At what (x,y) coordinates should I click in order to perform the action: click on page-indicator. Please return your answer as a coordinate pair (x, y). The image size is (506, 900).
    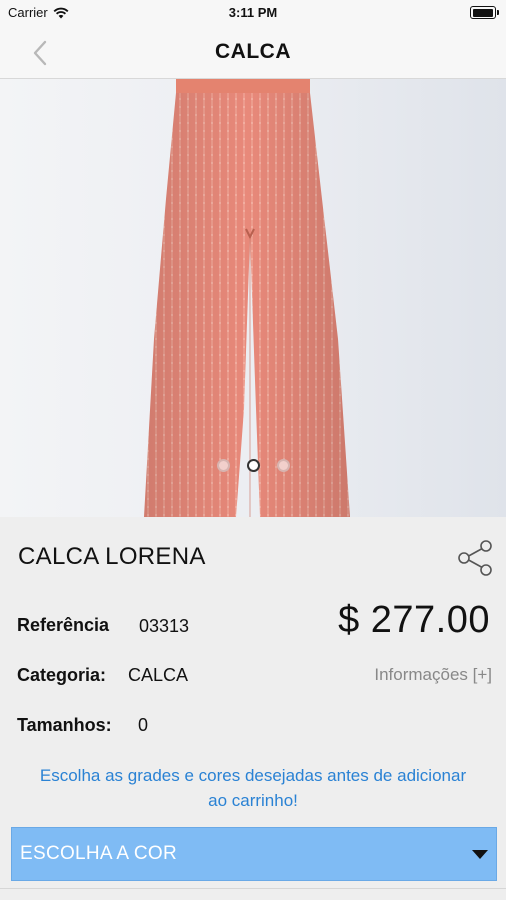
    Looking at the image, I should click on (253, 465).